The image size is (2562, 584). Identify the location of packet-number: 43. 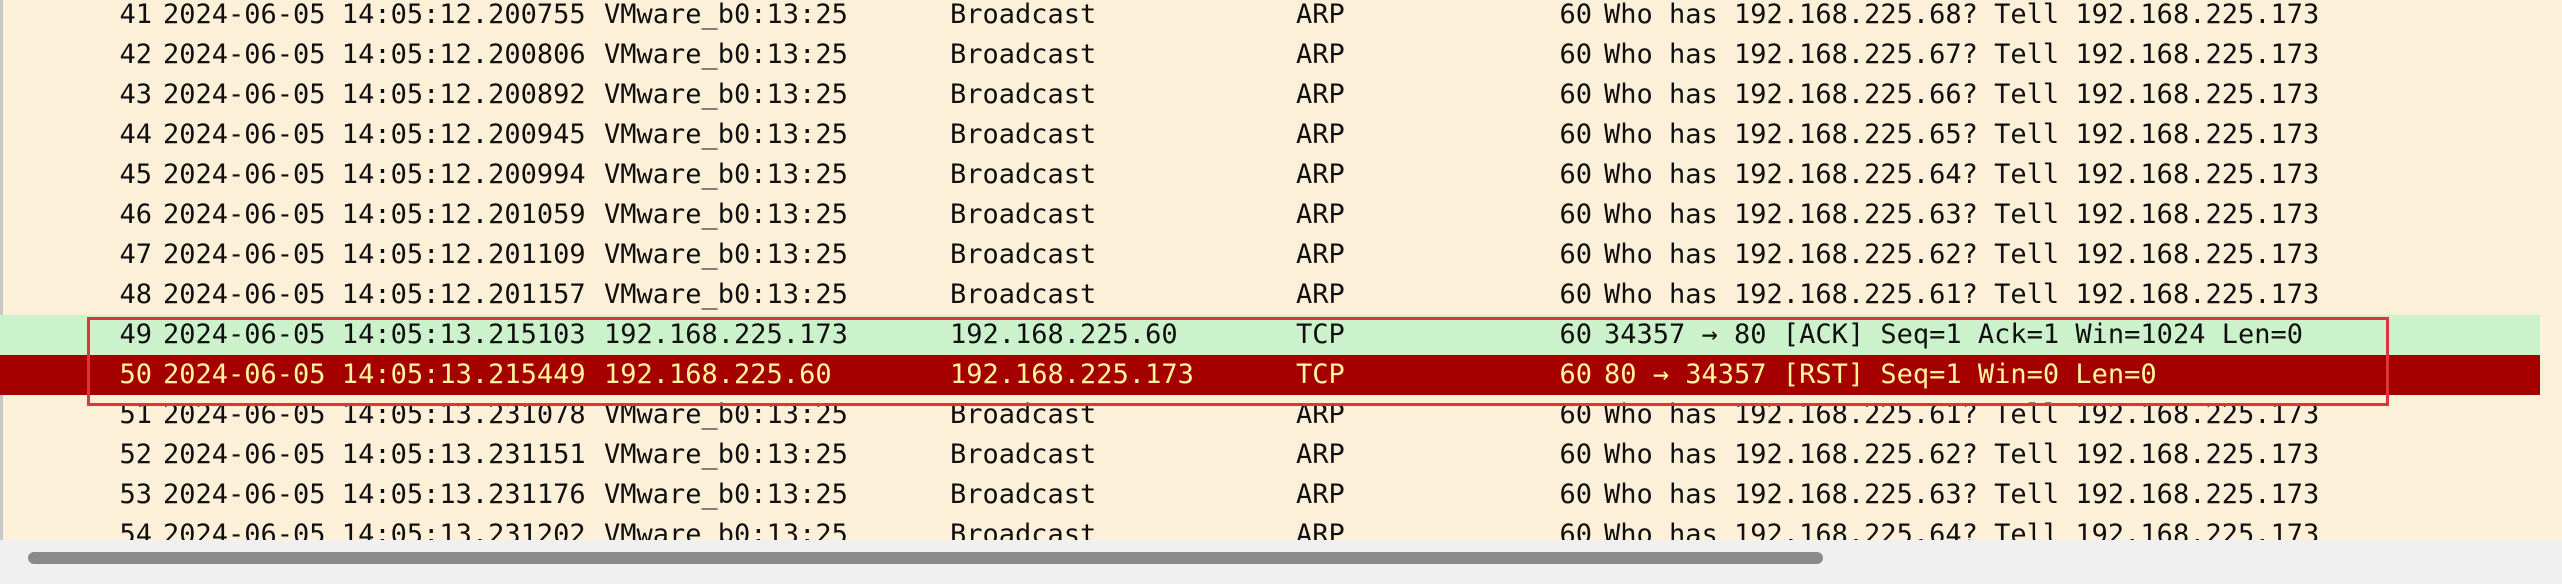
(135, 94).